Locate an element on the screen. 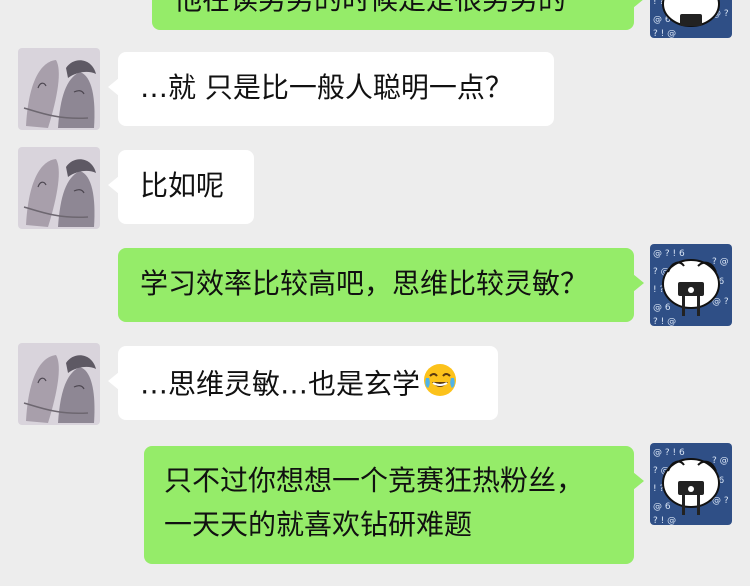  outgoing-message-bubble: 只不过你想想一个竞赛狂热粉丝， 一天天的就喜欢钻研难题 is located at coordinates (394, 505).